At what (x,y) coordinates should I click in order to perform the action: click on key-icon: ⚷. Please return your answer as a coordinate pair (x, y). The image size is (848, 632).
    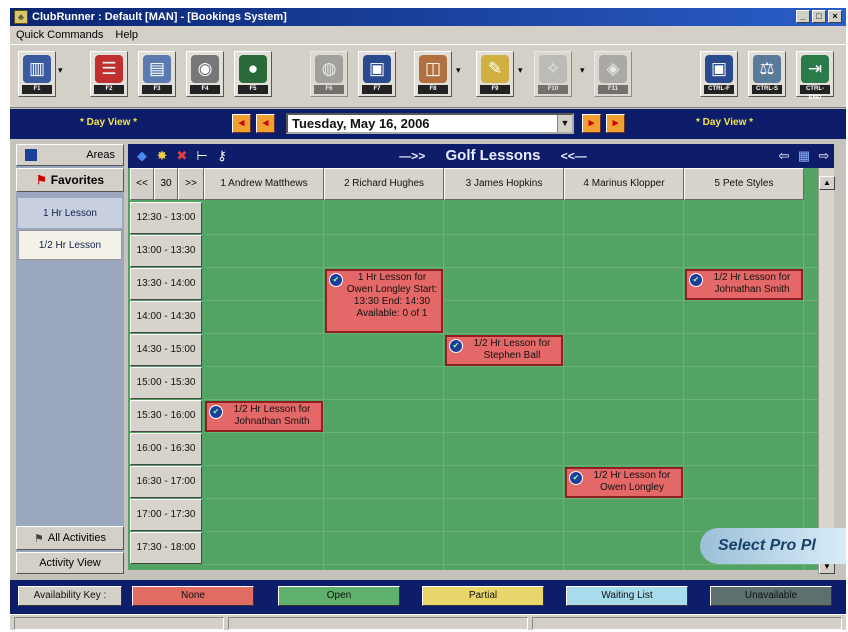
    Looking at the image, I should click on (222, 156).